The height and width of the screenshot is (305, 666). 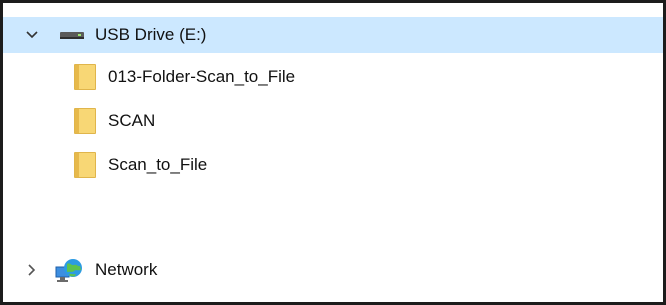 What do you see at coordinates (333, 121) in the screenshot?
I see `tree-item-folder: SCAN` at bounding box center [333, 121].